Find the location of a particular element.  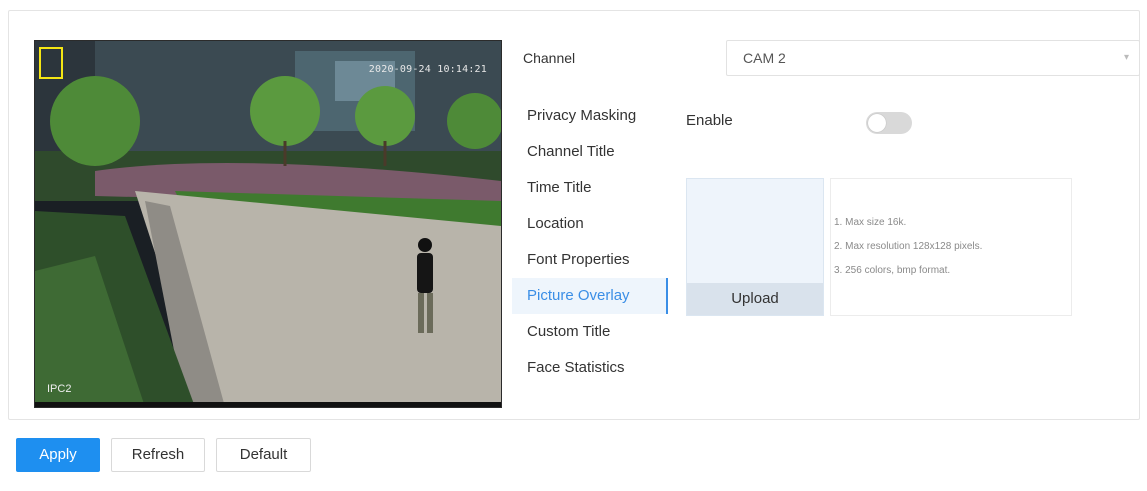

upload-button: Upload is located at coordinates (755, 299).